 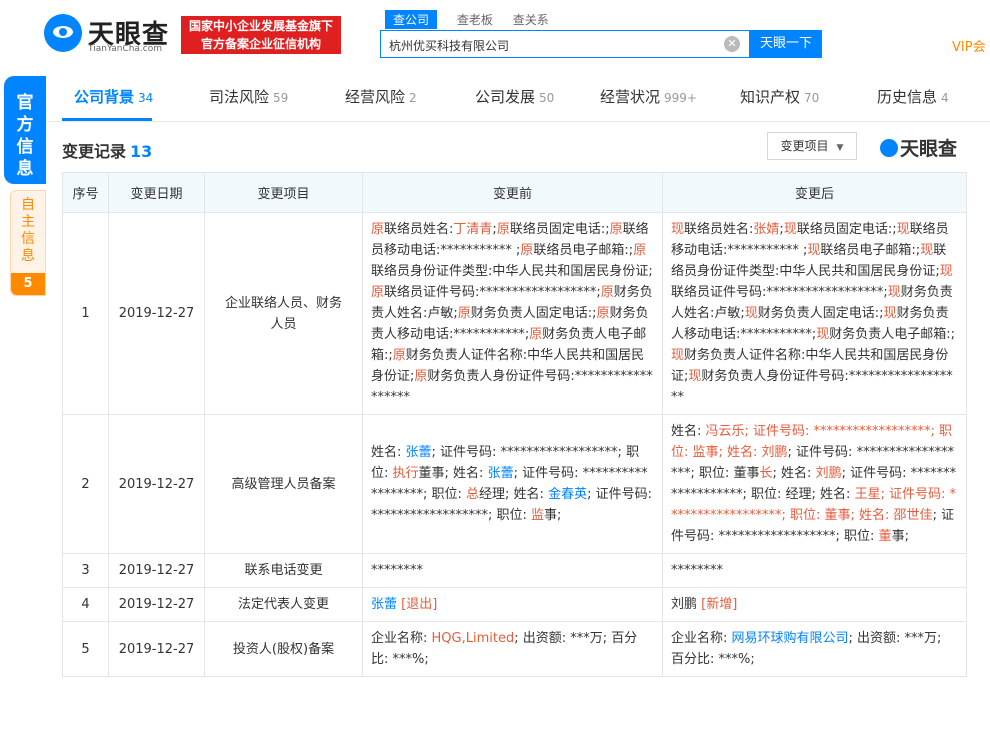 I want to click on change-after: 刘鹏 [新增], so click(x=814, y=604).